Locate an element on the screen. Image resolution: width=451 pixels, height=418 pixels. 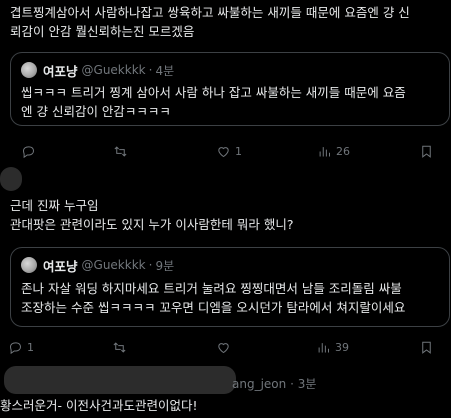
tweet-2-action-bar: 1 39 is located at coordinates (225, 347).